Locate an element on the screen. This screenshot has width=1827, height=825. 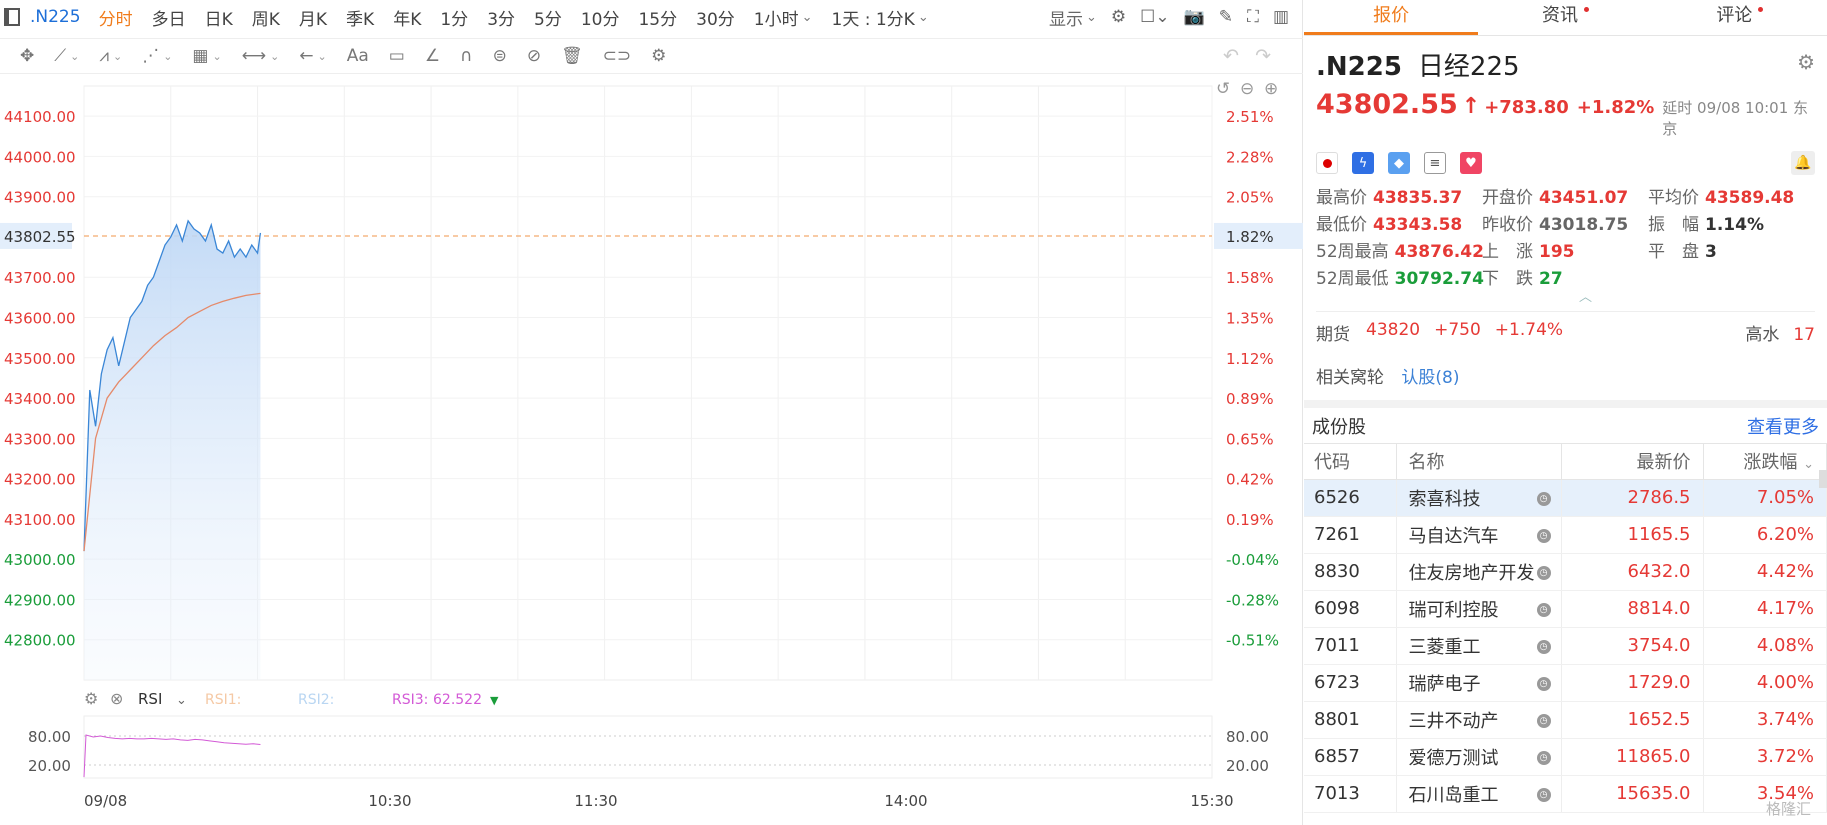
table-row: 6098 瑞可利控股 ◷ 8814.0 4.17% is located at coordinates (1565, 609).